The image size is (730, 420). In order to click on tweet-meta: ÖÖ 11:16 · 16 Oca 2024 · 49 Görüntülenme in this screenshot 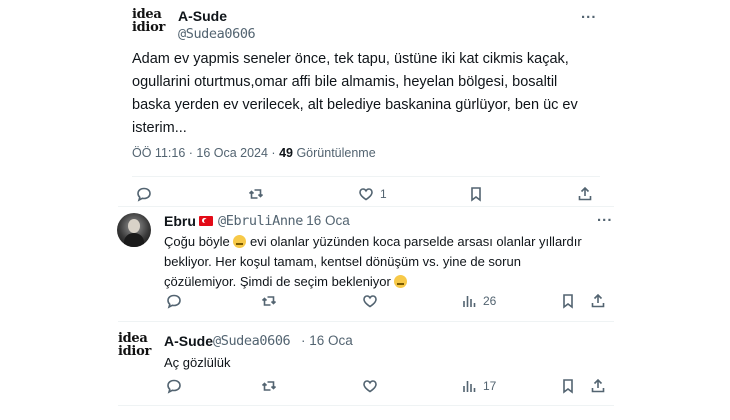, I will do `click(254, 153)`.